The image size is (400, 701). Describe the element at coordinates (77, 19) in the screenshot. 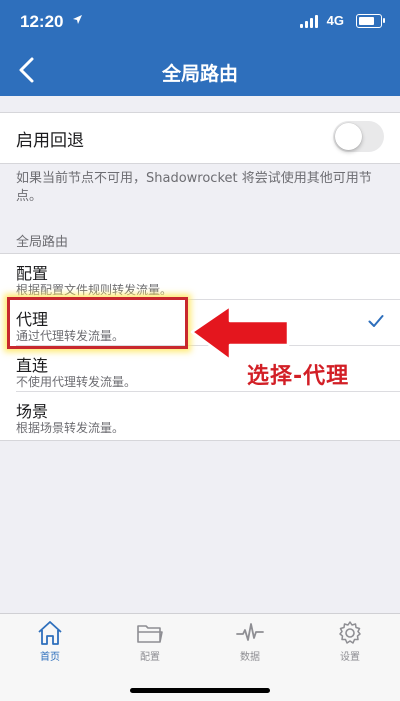

I see `location-arrow-icon` at that location.